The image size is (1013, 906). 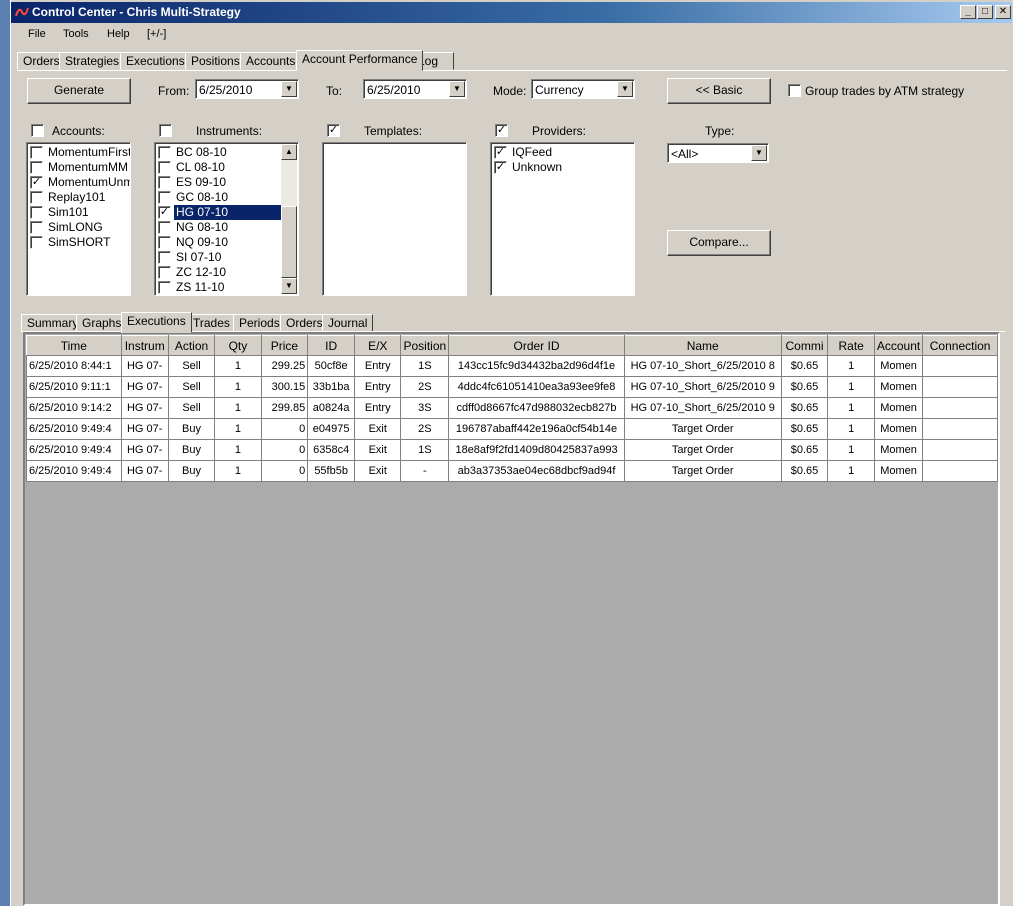 What do you see at coordinates (583, 89) in the screenshot?
I see `mode-select: Currency ▼` at bounding box center [583, 89].